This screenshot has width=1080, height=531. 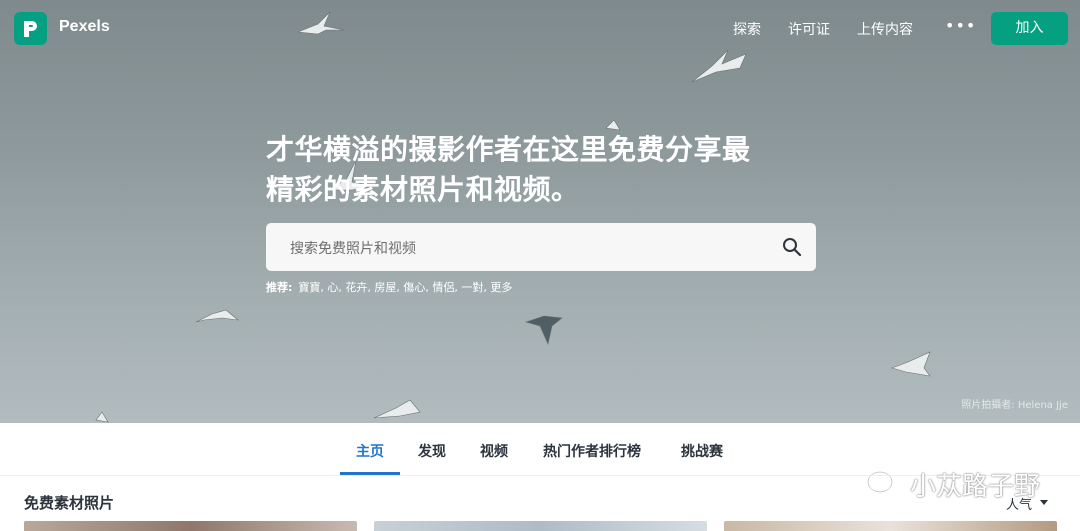 What do you see at coordinates (494, 451) in the screenshot?
I see `tab-video: 视频` at bounding box center [494, 451].